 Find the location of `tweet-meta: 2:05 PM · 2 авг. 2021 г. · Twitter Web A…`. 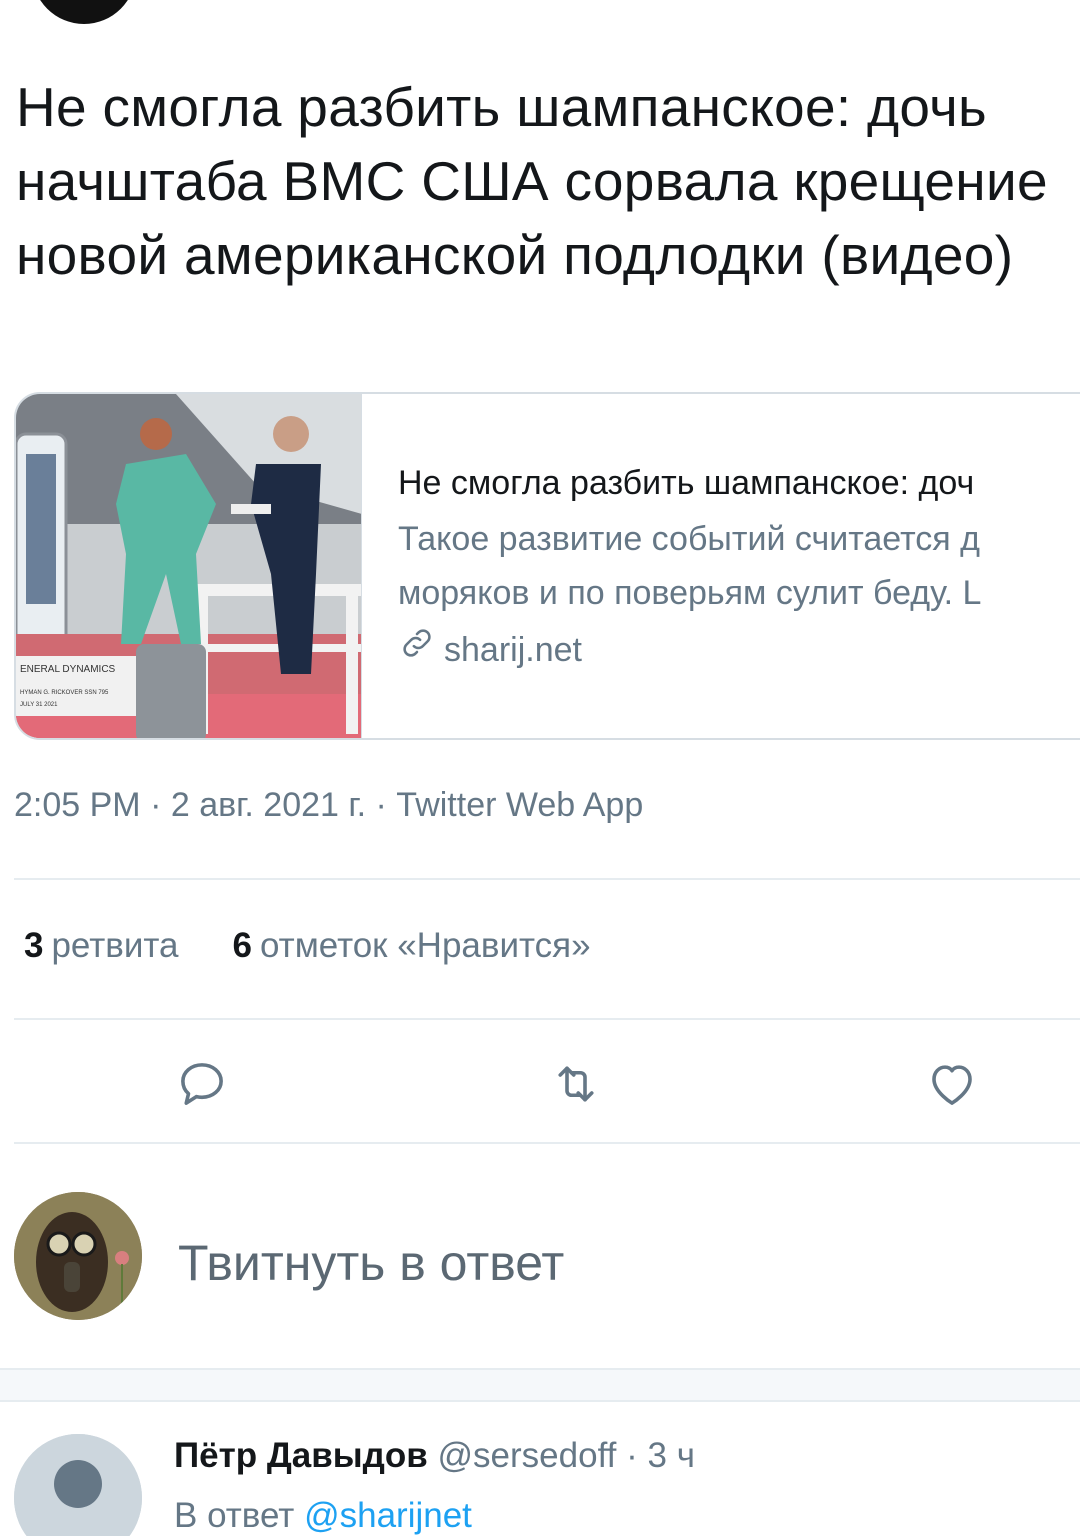

tweet-meta: 2:05 PM · 2 авг. 2021 г. · Twitter Web A… is located at coordinates (329, 805).